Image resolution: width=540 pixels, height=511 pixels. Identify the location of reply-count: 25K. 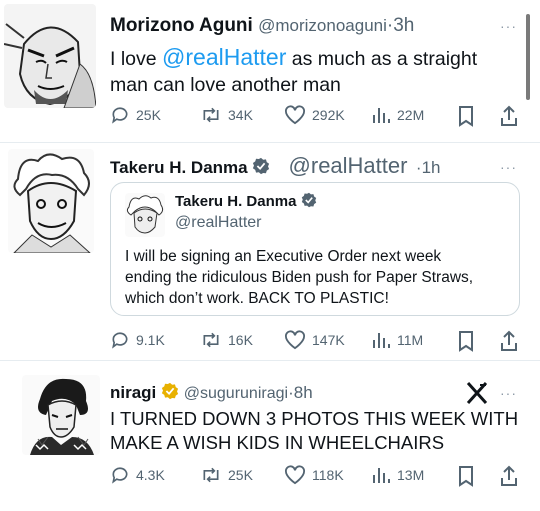
(148, 115).